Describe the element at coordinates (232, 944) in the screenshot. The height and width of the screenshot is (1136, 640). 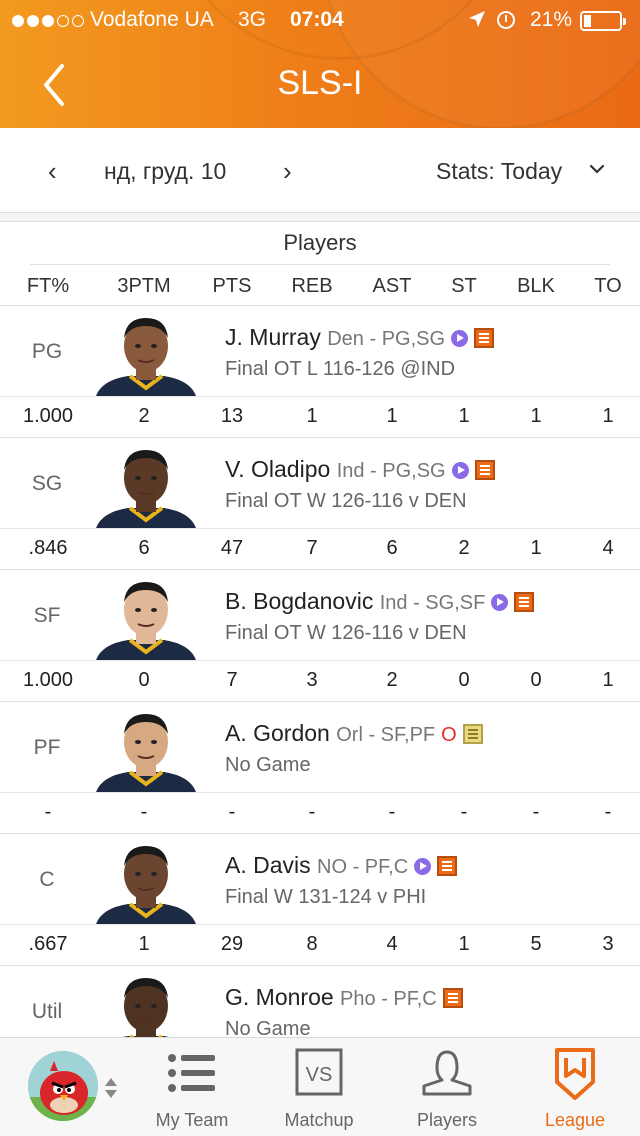
I see `stat-value: 29` at that location.